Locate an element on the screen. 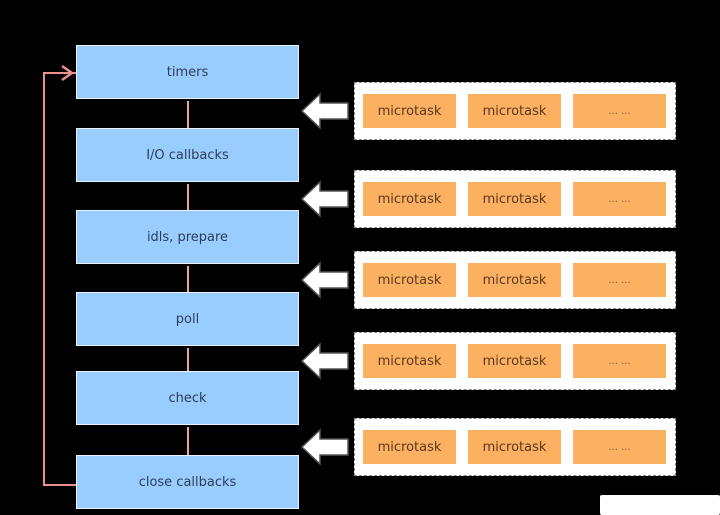 The height and width of the screenshot is (515, 720). phase-io-callbacks: I/O callbacks is located at coordinates (187, 155).